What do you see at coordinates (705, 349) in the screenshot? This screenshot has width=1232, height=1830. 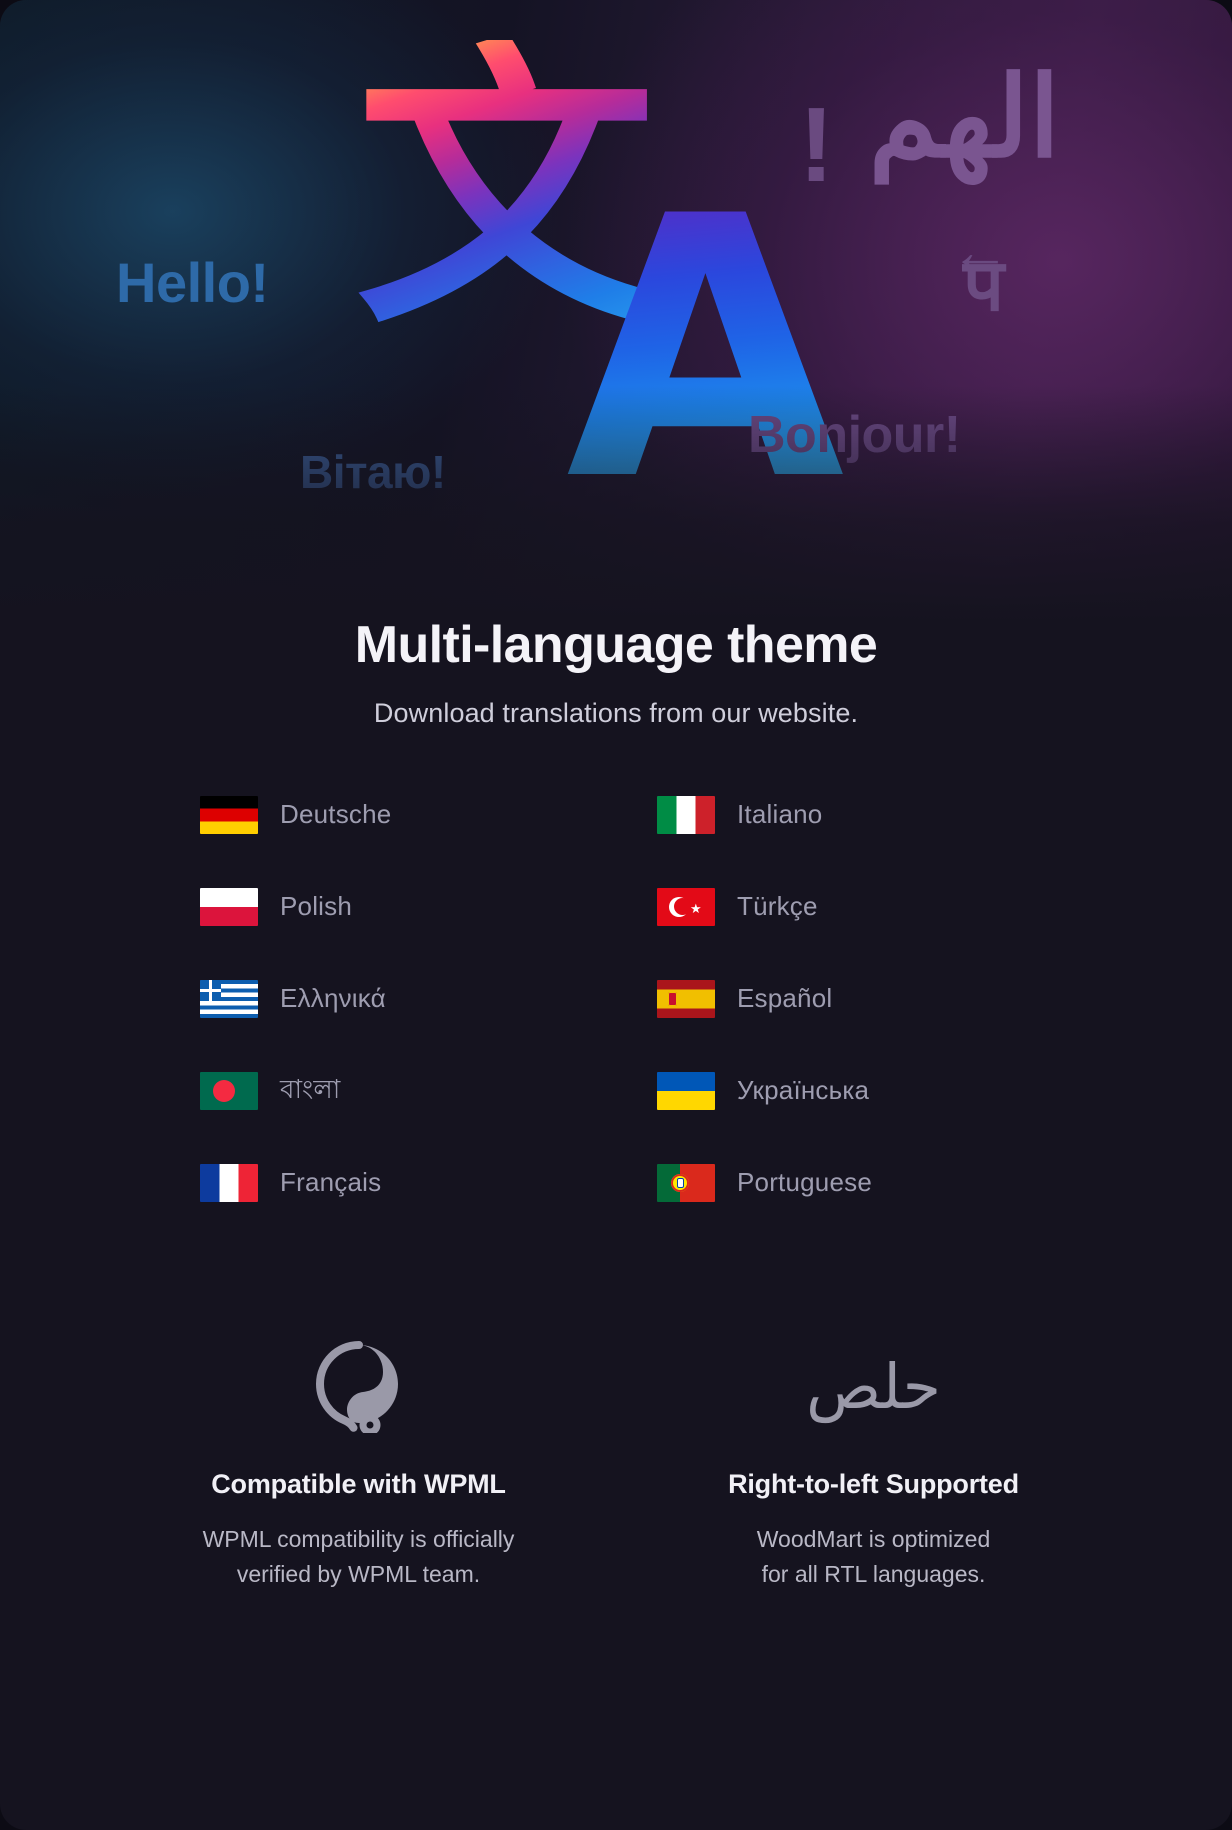 I see `latin-a-glyph-icon: A` at bounding box center [705, 349].